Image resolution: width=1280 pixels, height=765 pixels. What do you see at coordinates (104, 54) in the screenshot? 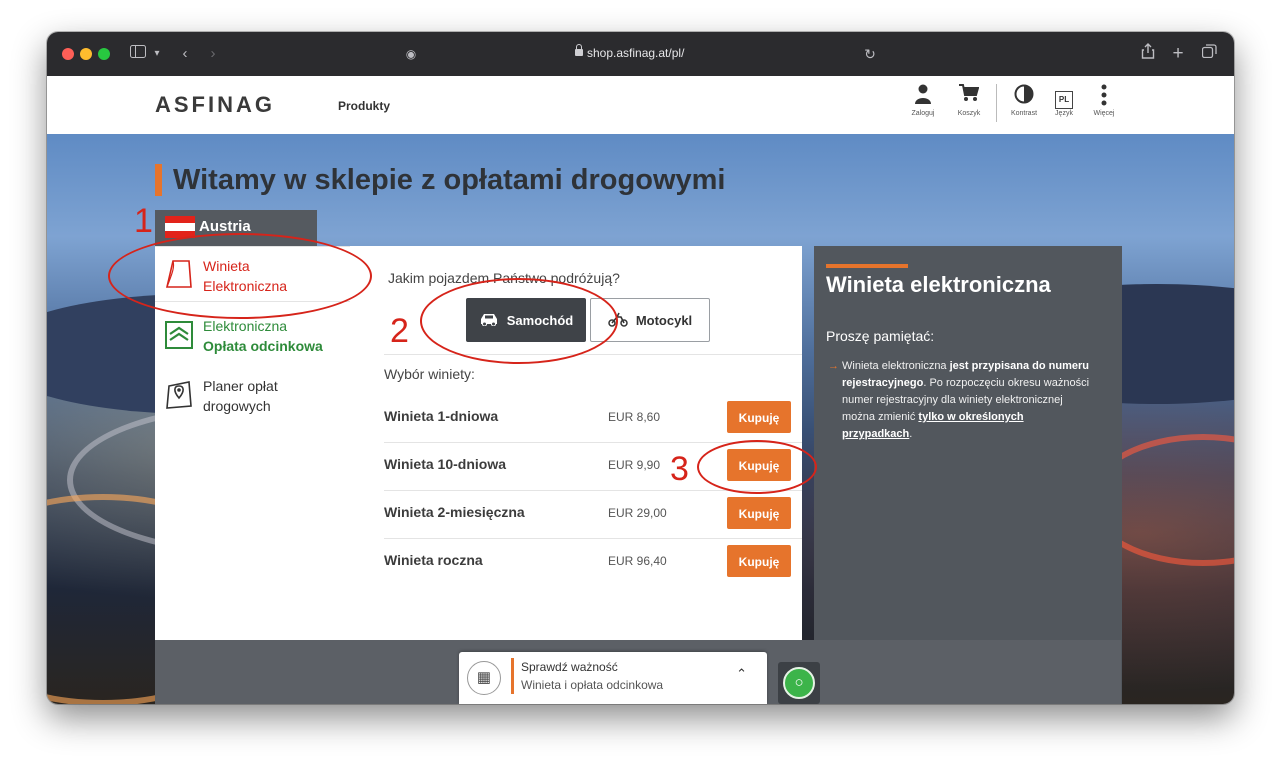
I see `zoom-window-button` at bounding box center [104, 54].